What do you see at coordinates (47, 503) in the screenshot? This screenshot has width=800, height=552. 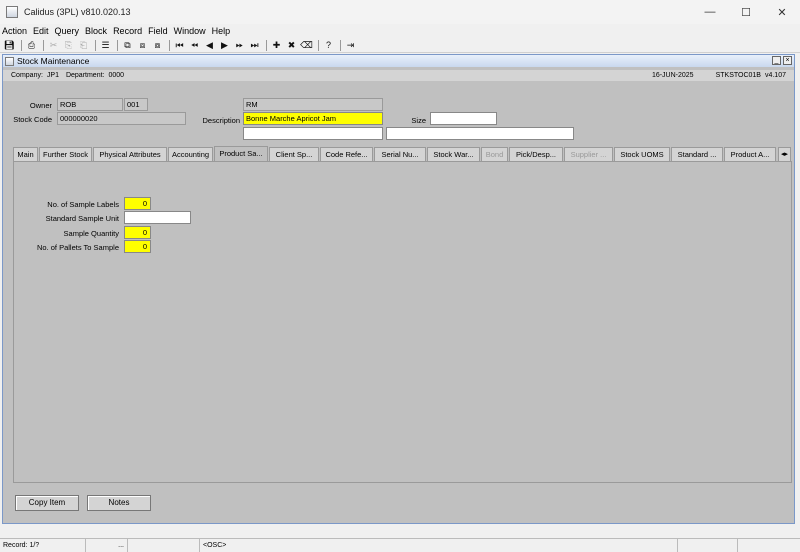 I see `copy-item-button: Copy Item` at bounding box center [47, 503].